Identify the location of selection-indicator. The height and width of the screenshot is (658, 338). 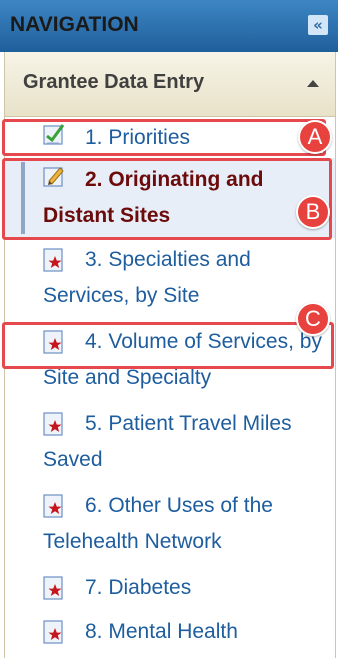
(23, 198).